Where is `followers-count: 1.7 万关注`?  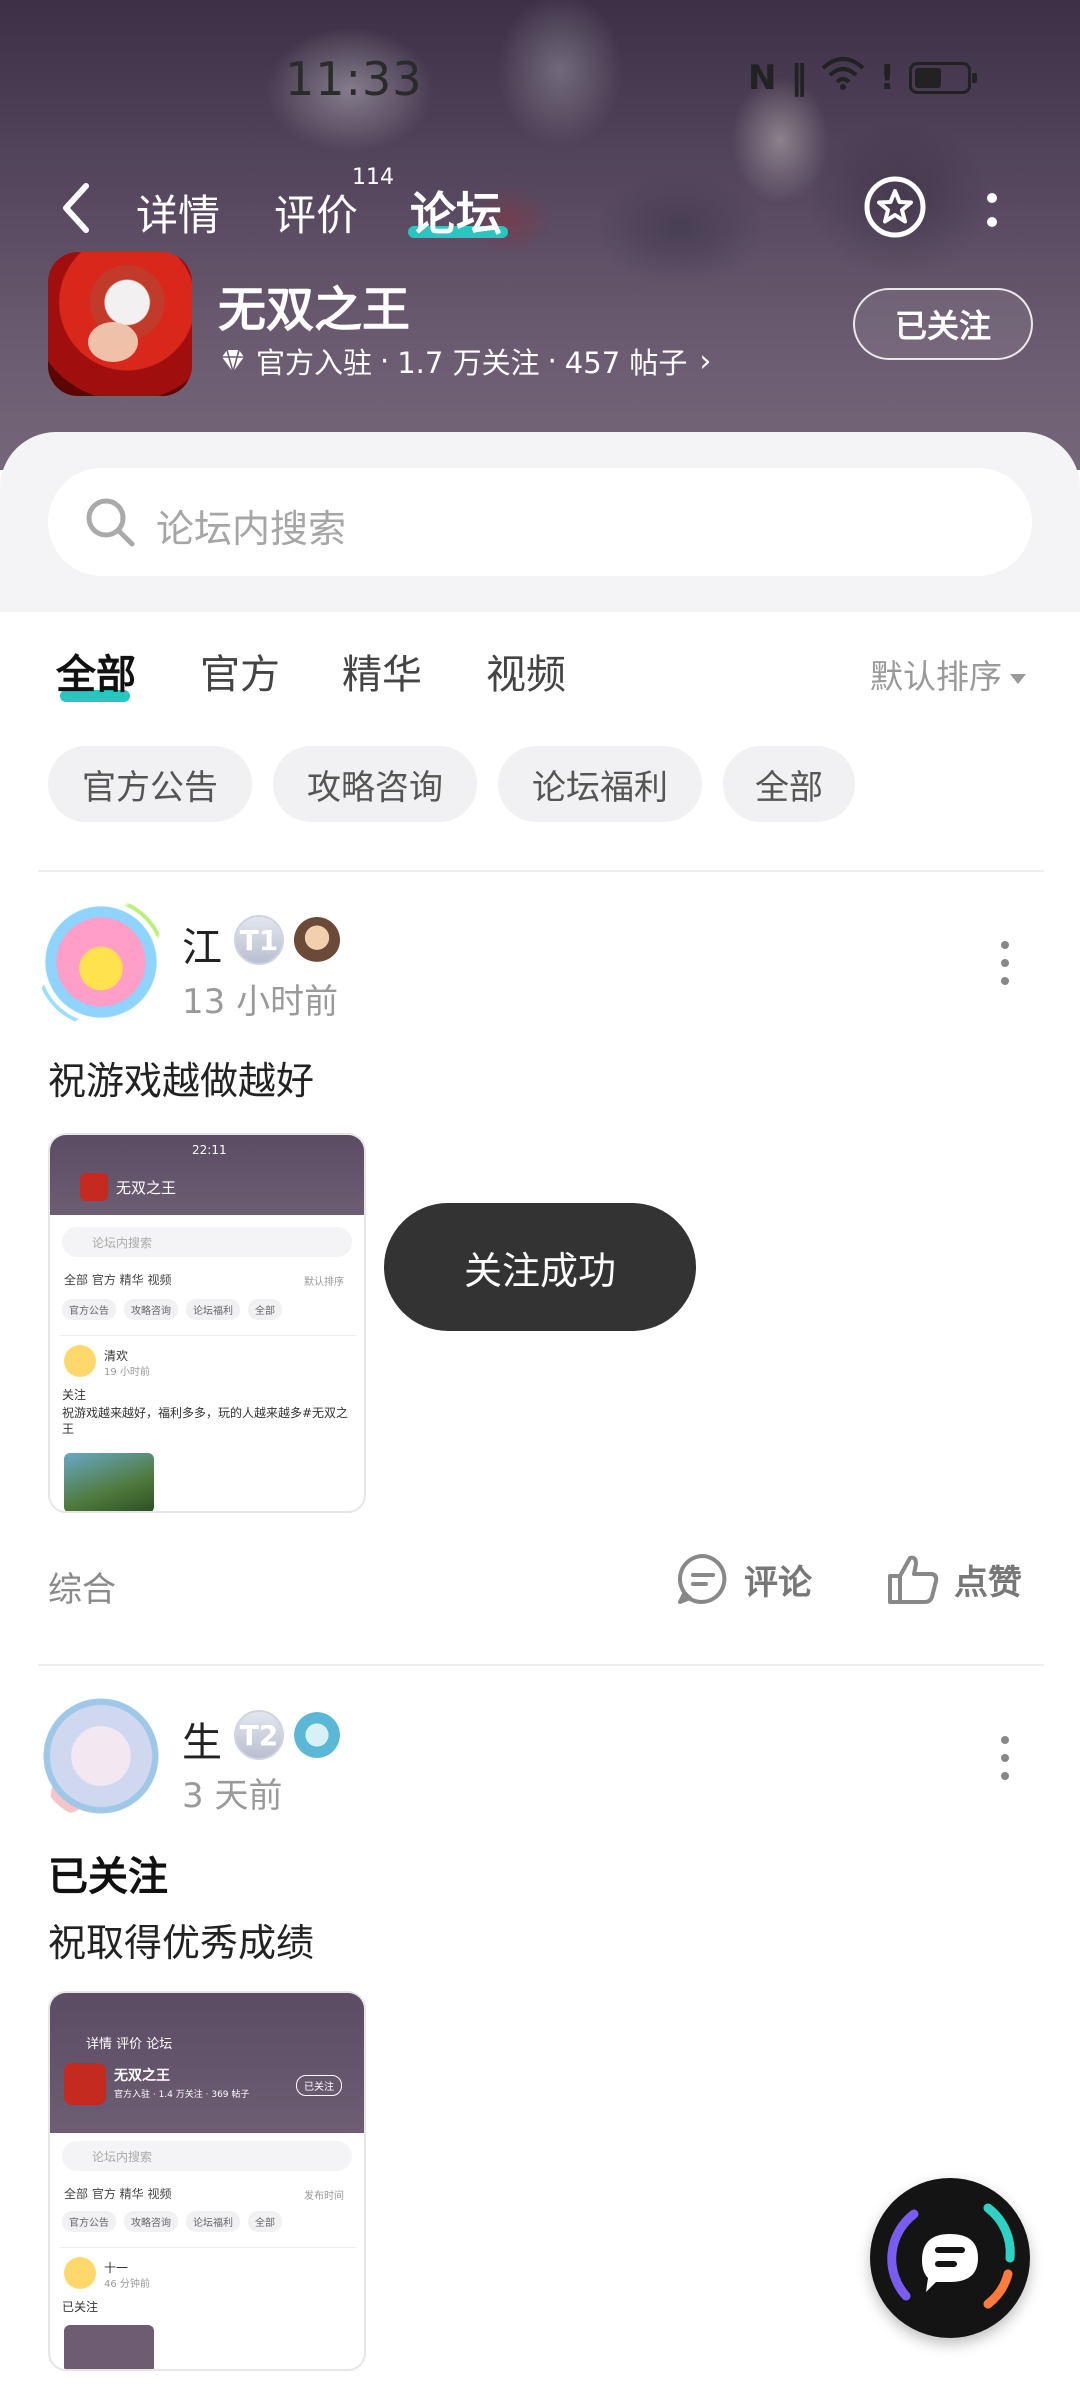
followers-count: 1.7 万关注 is located at coordinates (468, 363).